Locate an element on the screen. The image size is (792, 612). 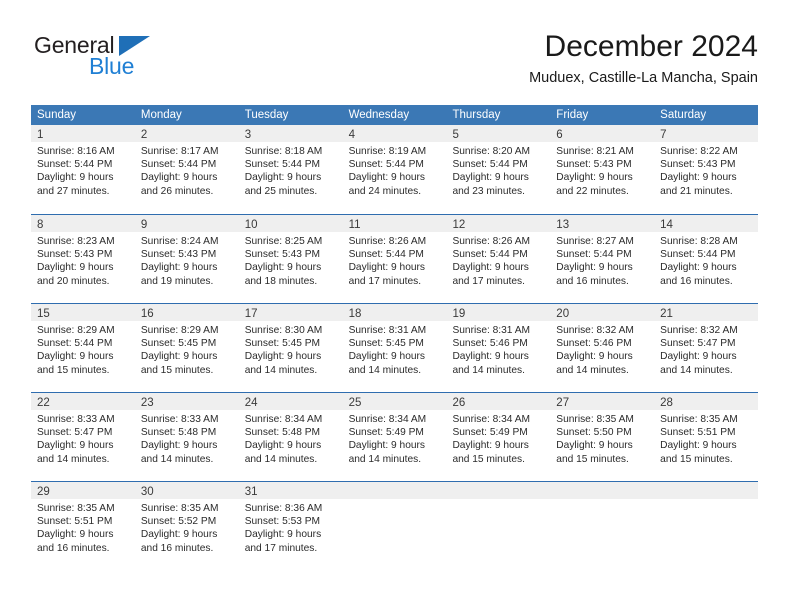
day-number-band: 9 is located at coordinates (186, 223).